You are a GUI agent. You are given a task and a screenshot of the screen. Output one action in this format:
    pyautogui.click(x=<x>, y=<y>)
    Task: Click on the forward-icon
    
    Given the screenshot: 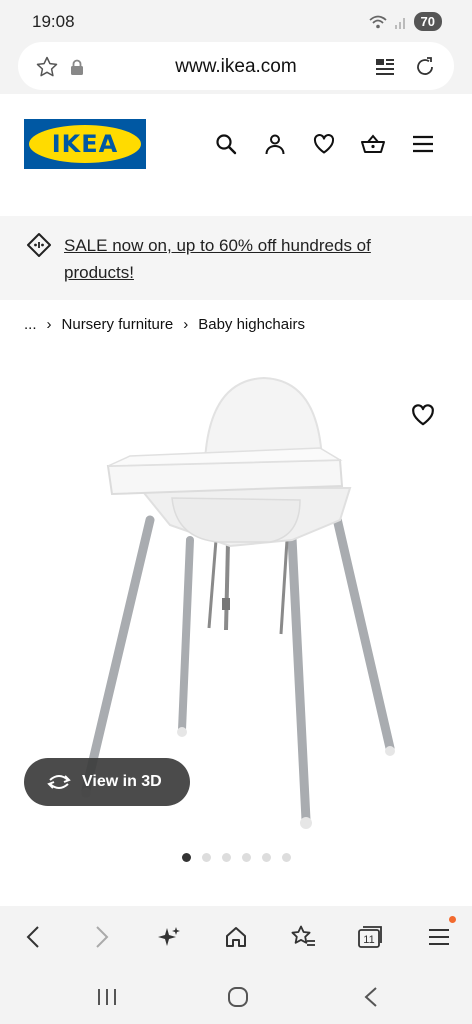 What is the action you would take?
    pyautogui.click(x=102, y=937)
    